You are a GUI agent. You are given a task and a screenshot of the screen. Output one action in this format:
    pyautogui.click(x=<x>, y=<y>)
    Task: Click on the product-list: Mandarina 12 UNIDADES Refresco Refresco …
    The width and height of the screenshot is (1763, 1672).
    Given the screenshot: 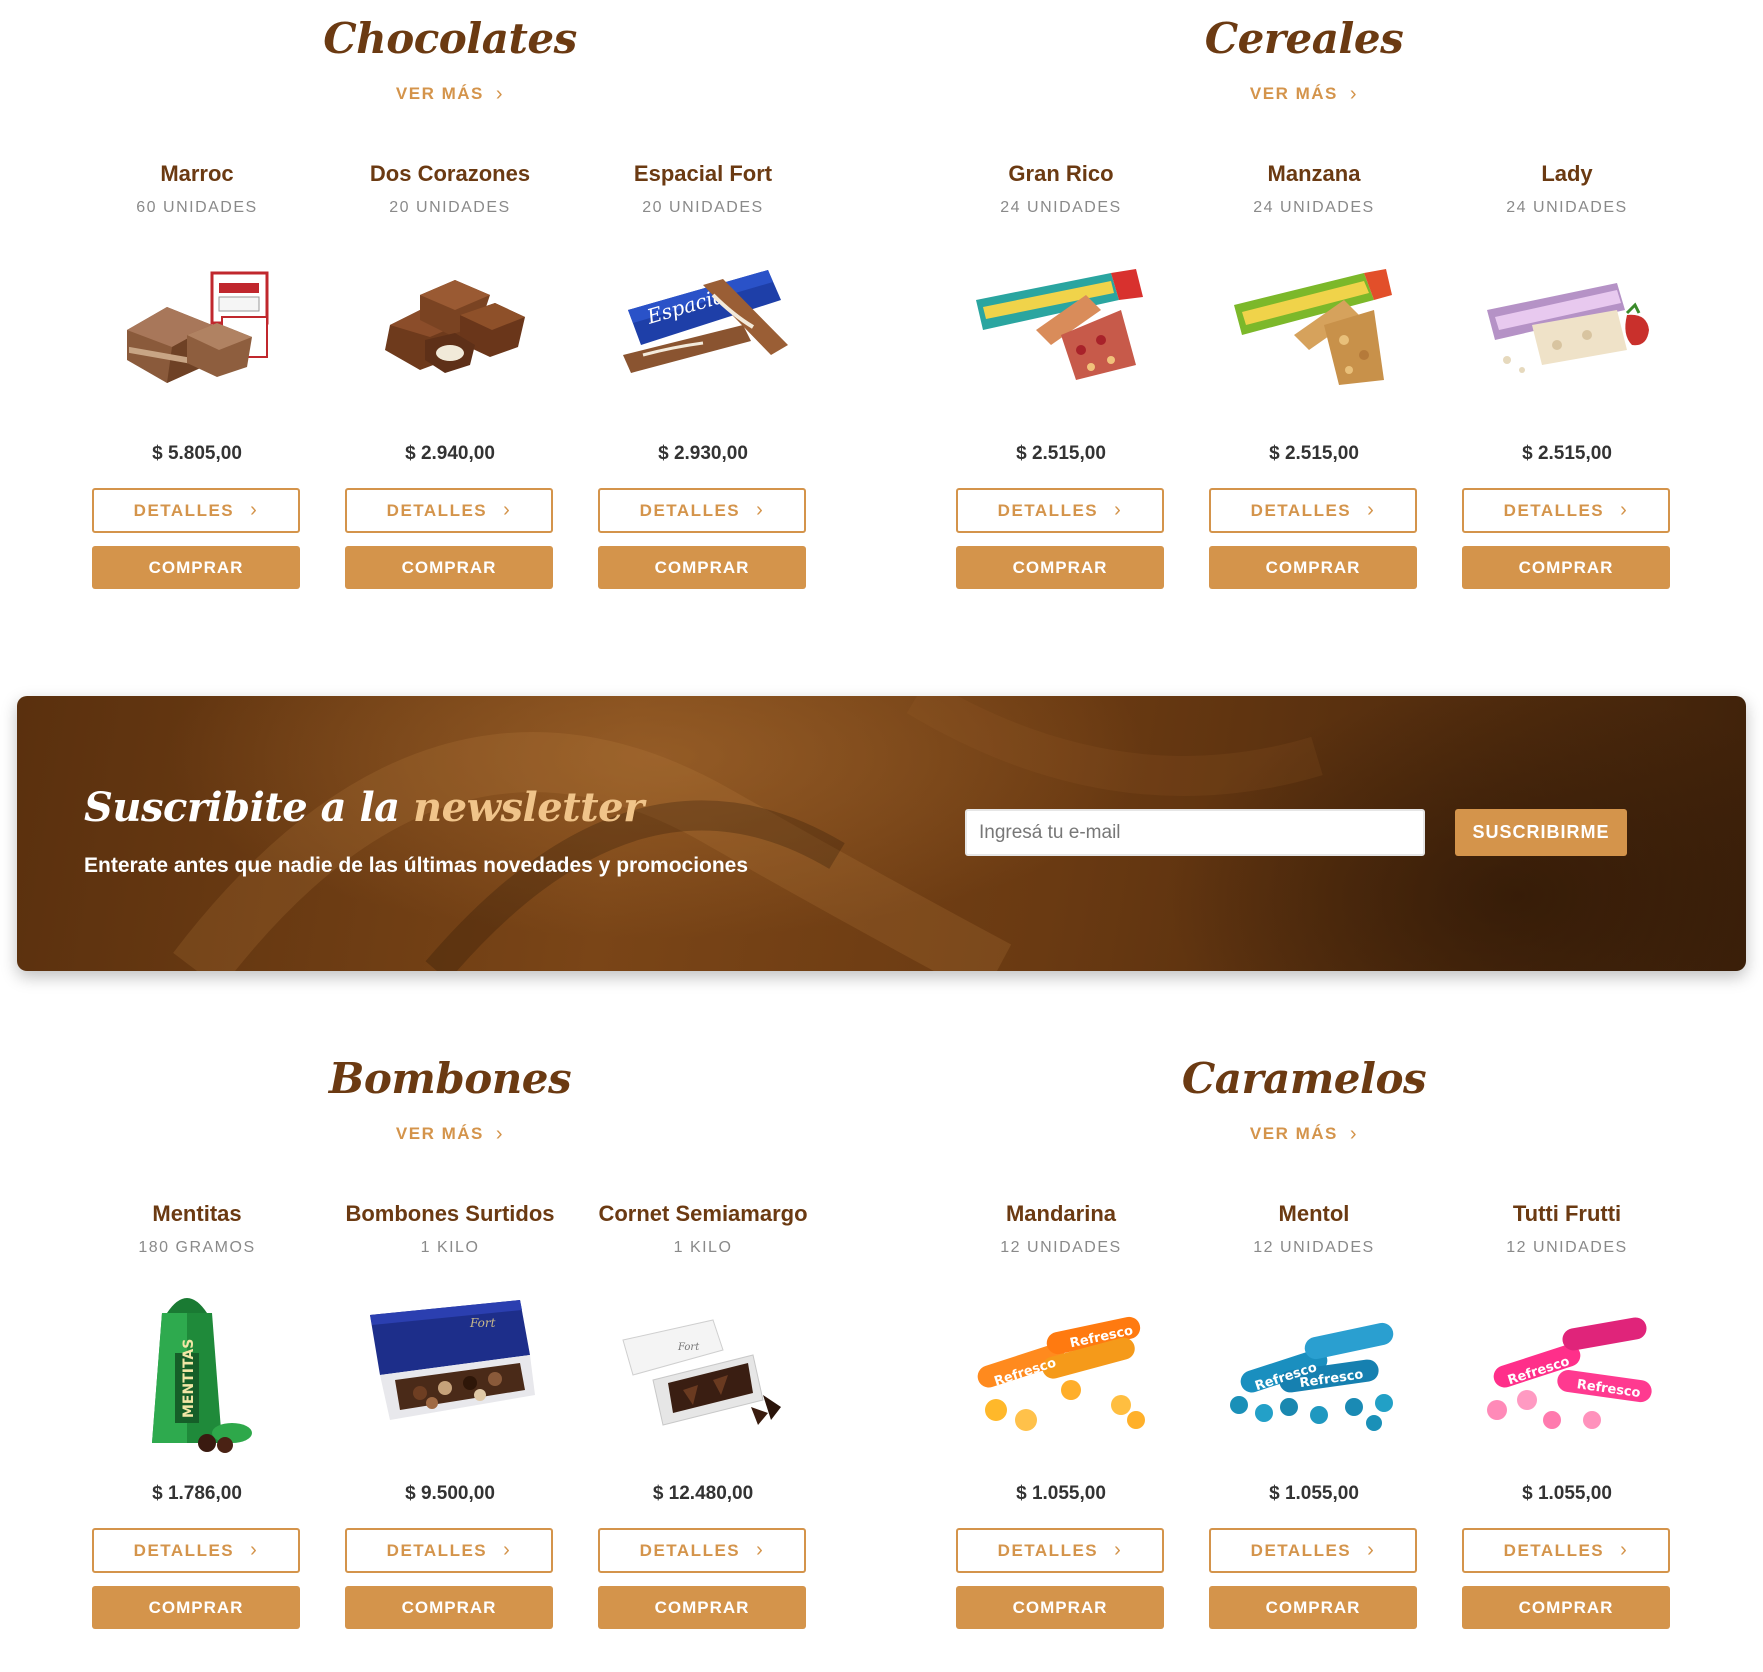 What is the action you would take?
    pyautogui.click(x=1304, y=1415)
    